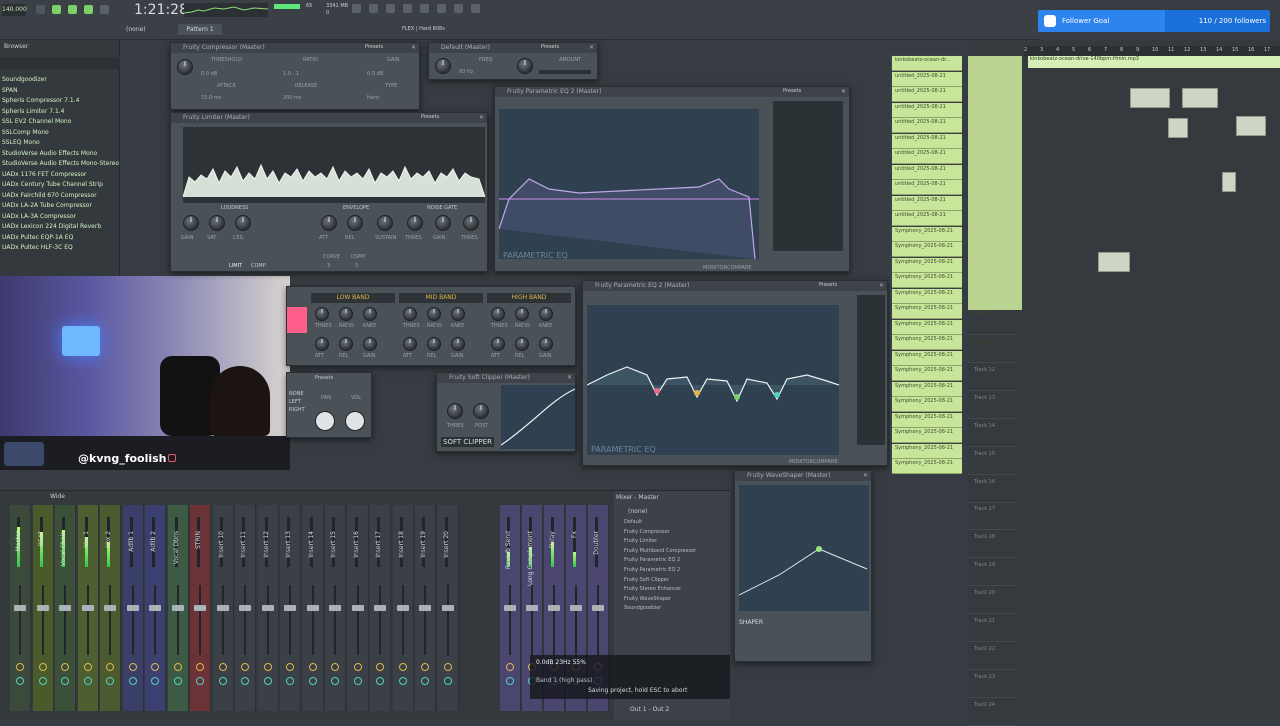 The height and width of the screenshot is (726, 1280). Describe the element at coordinates (155, 608) in the screenshot. I see `mixer-channel: Adlib 2` at that location.